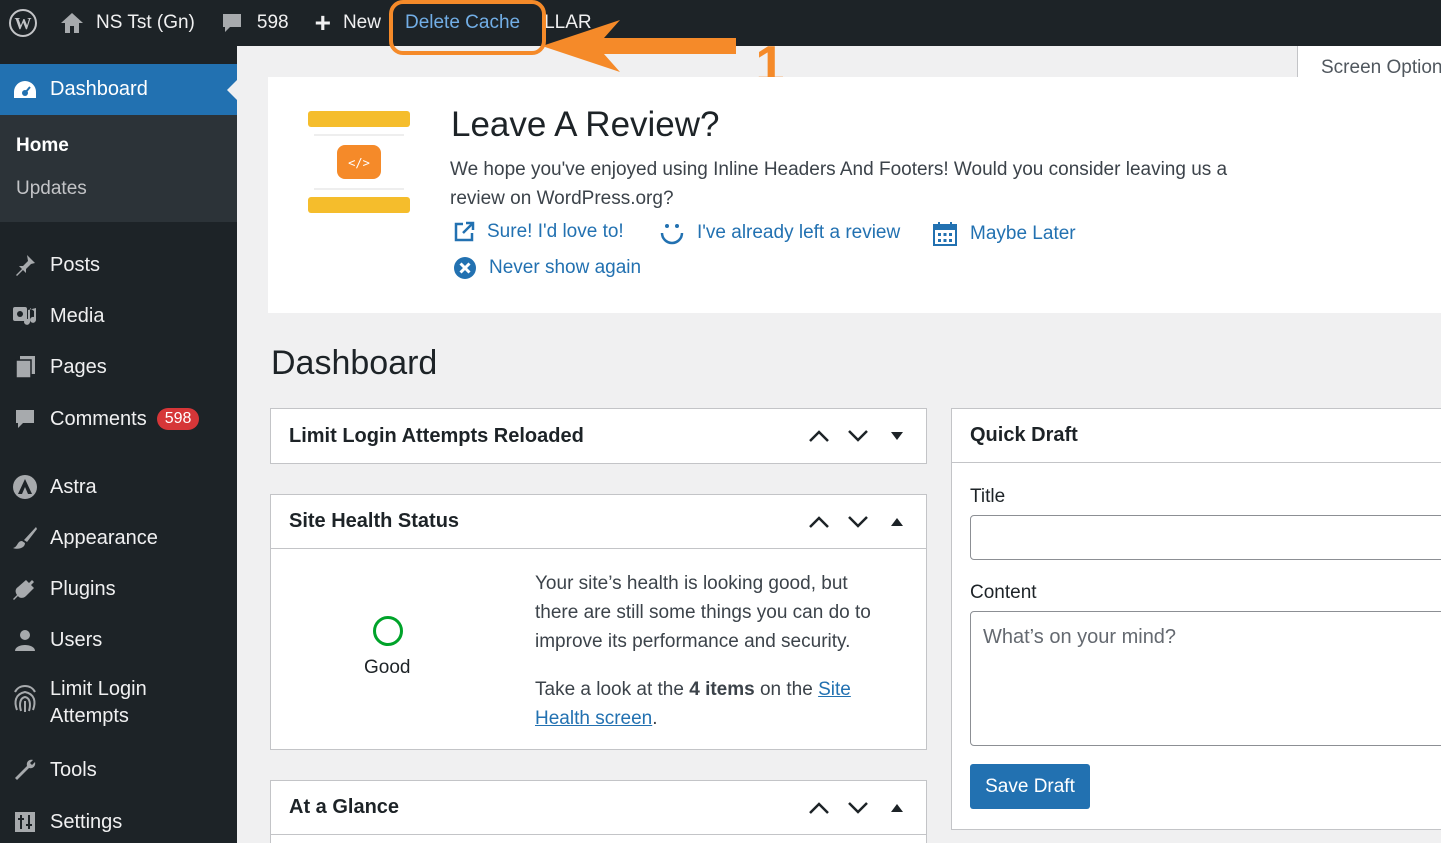 Image resolution: width=1441 pixels, height=843 pixels. I want to click on brush-icon, so click(25, 538).